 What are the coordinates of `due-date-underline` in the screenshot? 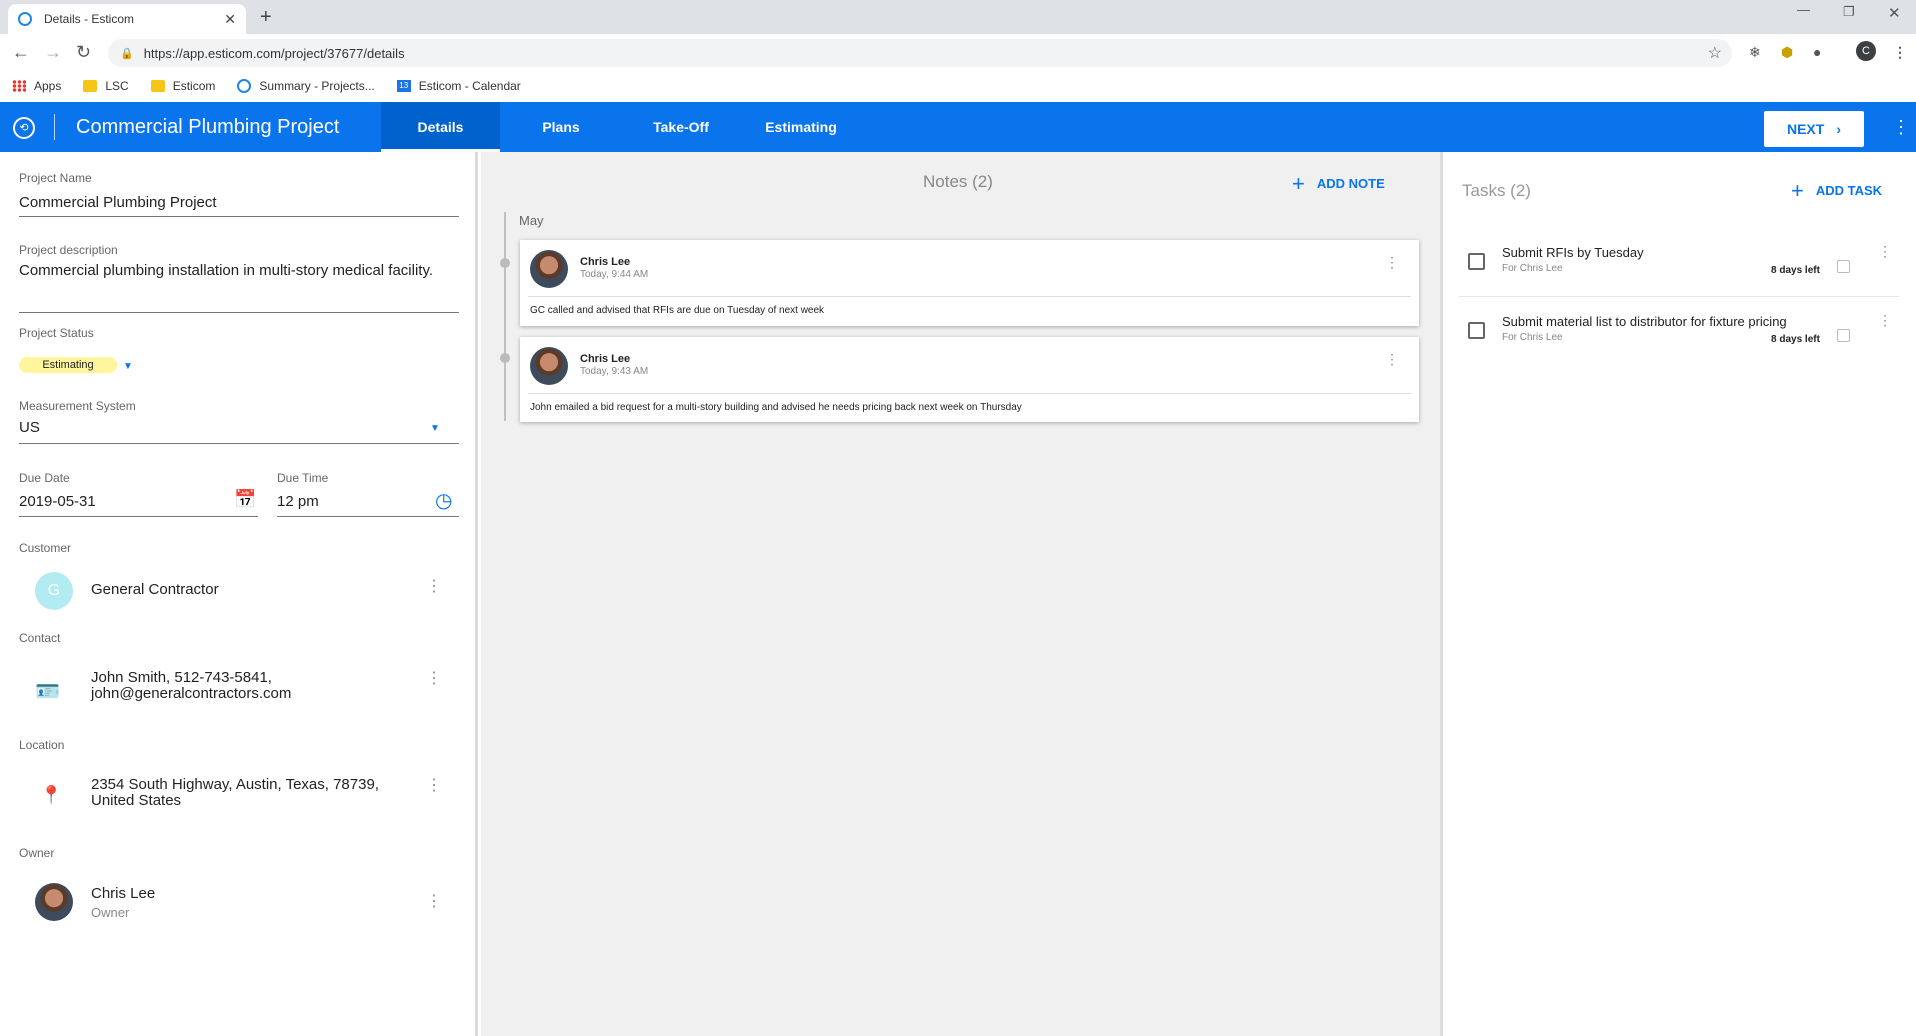 It's located at (138, 516).